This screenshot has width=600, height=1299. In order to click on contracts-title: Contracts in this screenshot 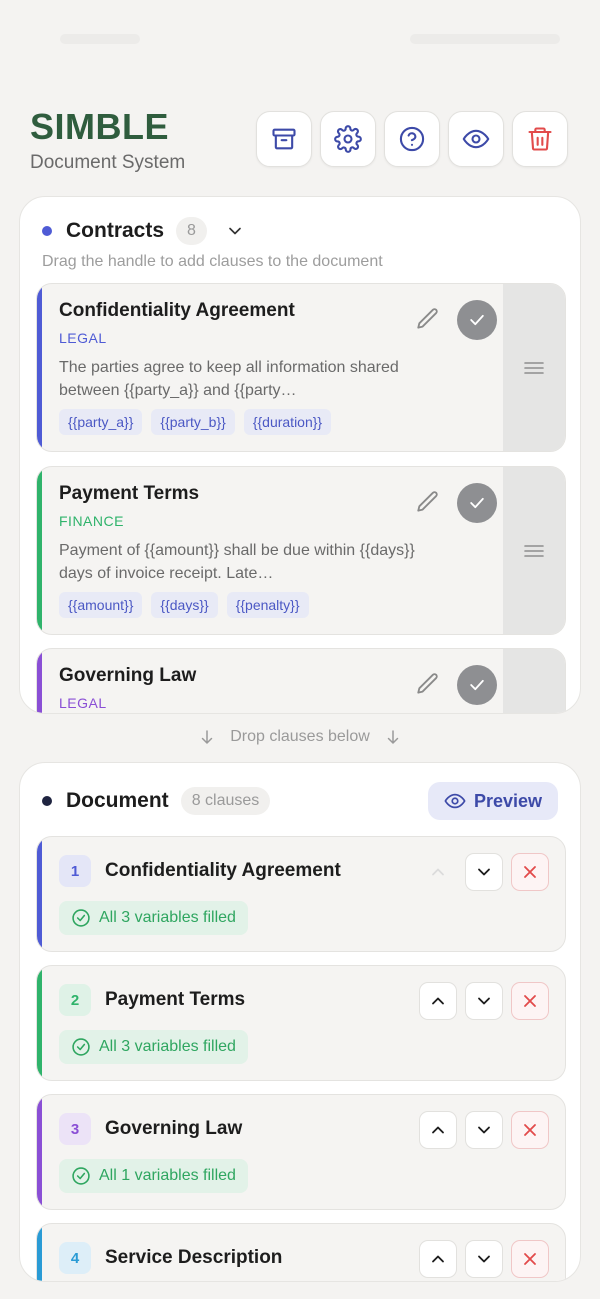, I will do `click(115, 230)`.